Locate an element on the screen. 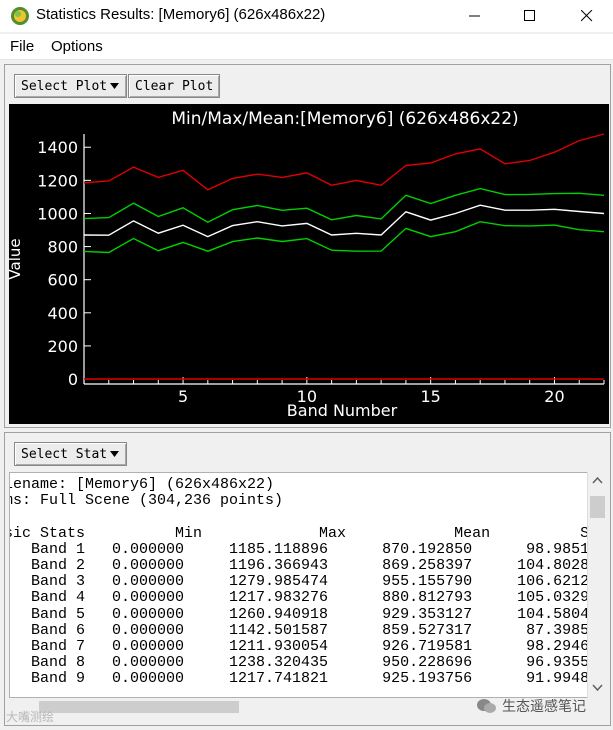 This screenshot has height=730, width=613. maximize-button is located at coordinates (530, 16).